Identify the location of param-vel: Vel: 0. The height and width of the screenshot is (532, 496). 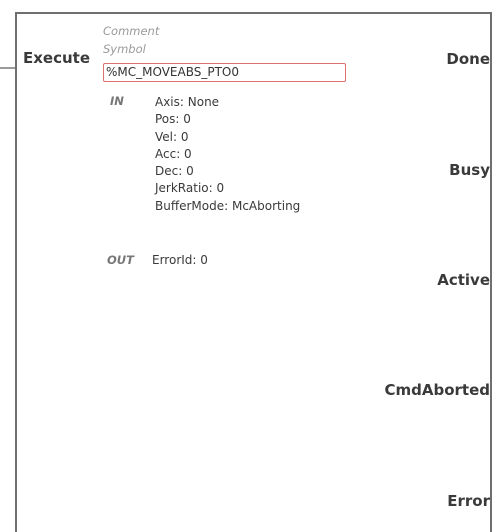
(227, 137).